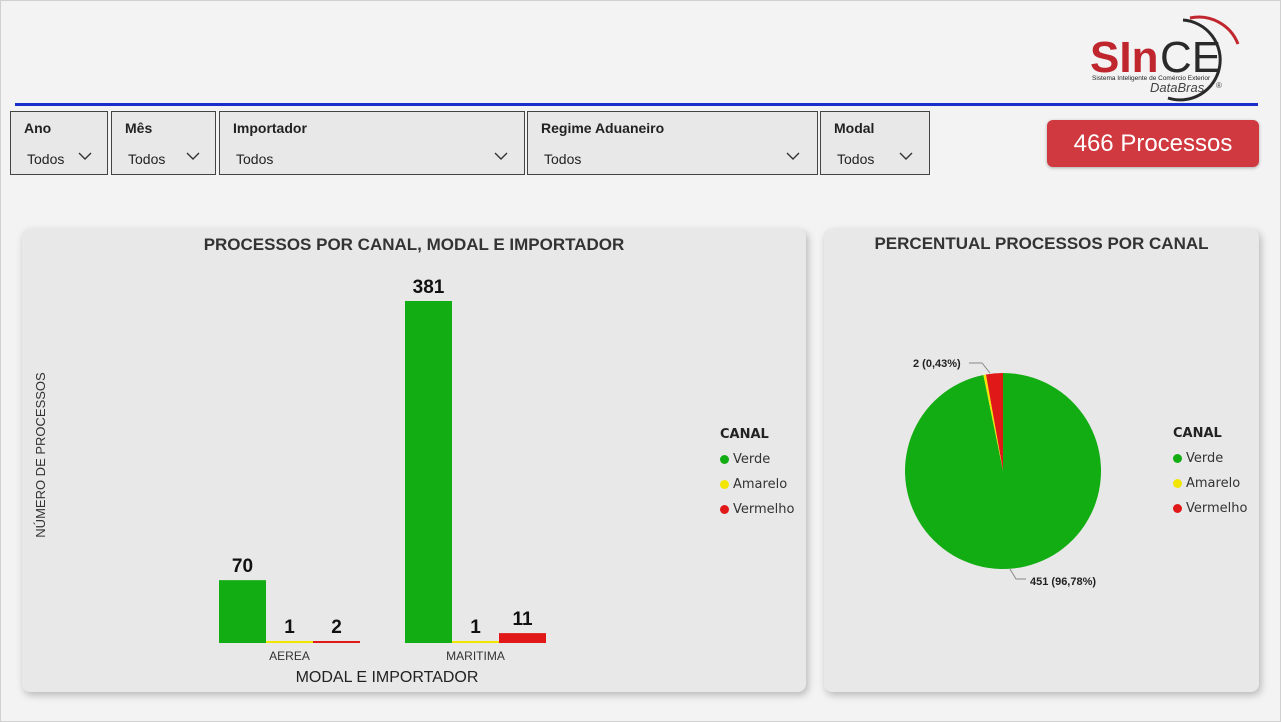 This screenshot has width=1281, height=722. I want to click on filter-importador: Importador Todos, so click(372, 143).